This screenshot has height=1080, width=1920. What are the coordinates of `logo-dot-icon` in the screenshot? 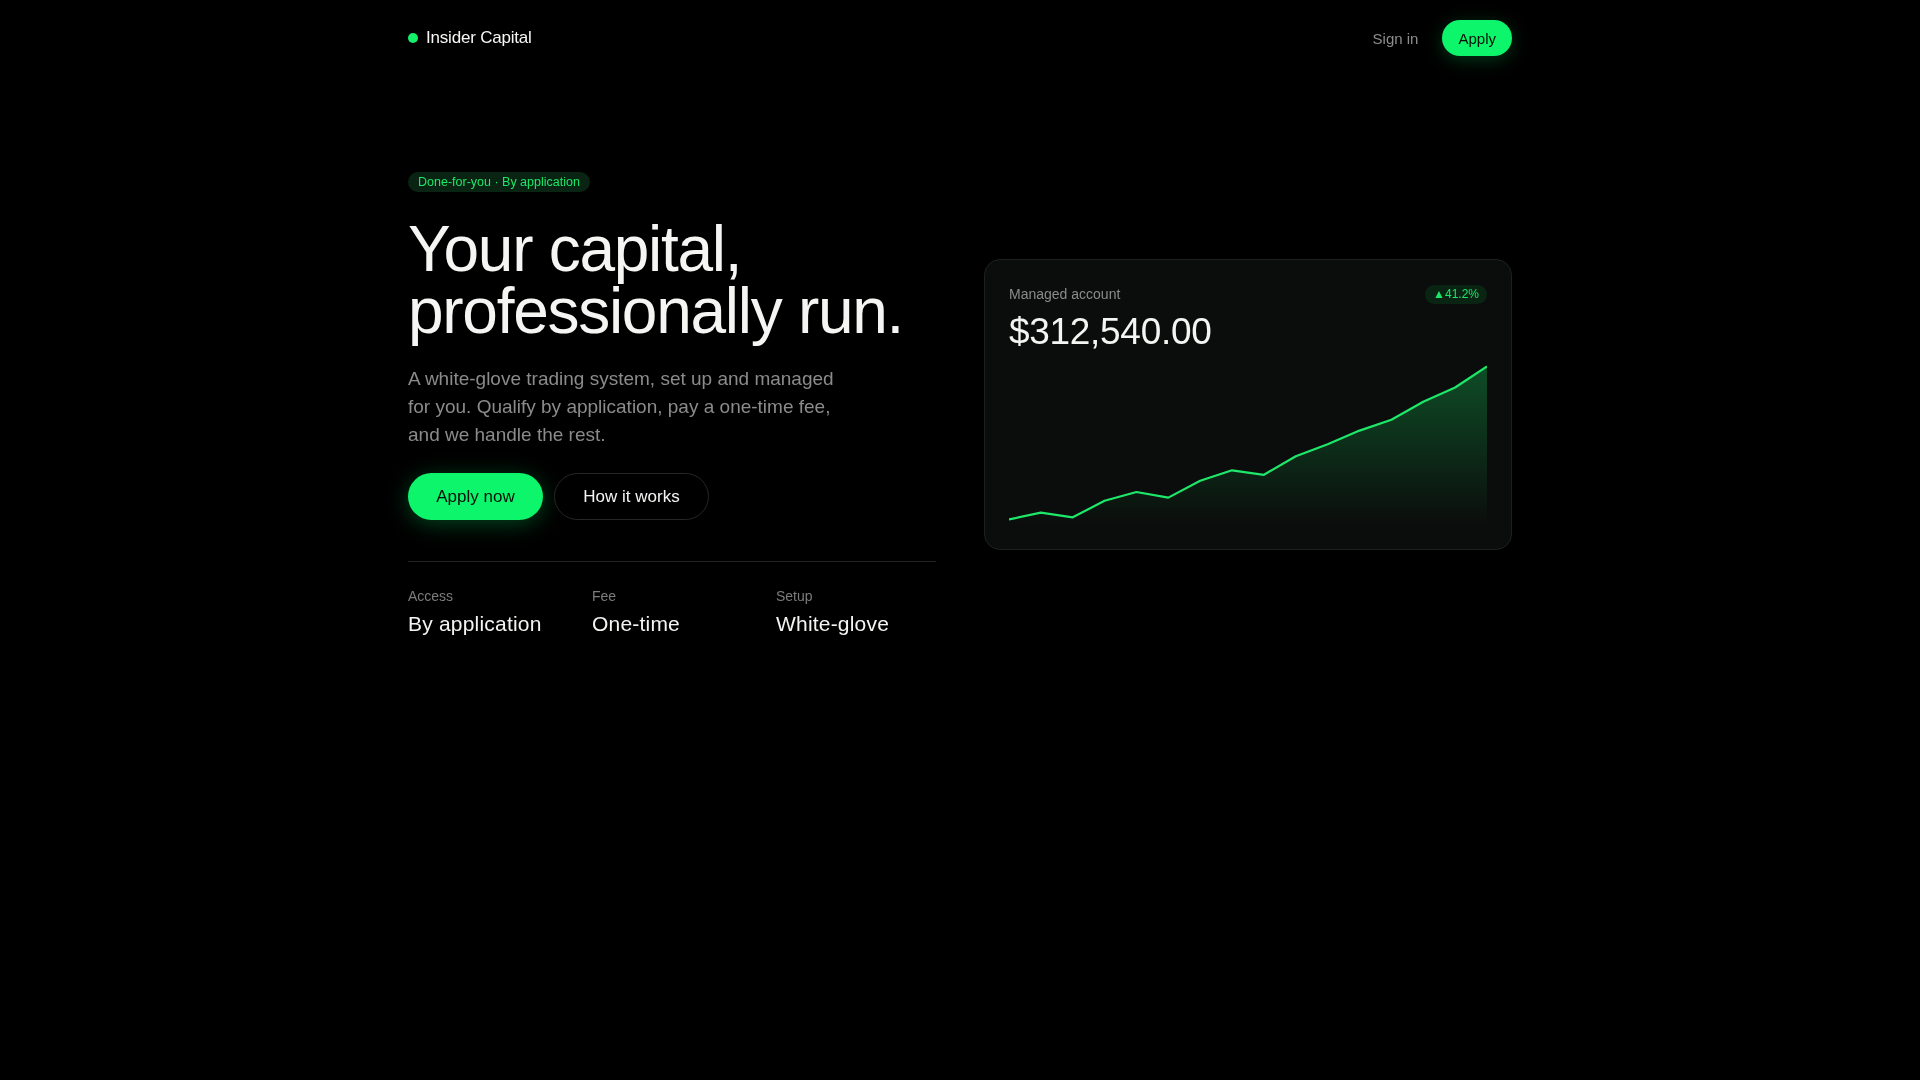 It's located at (413, 38).